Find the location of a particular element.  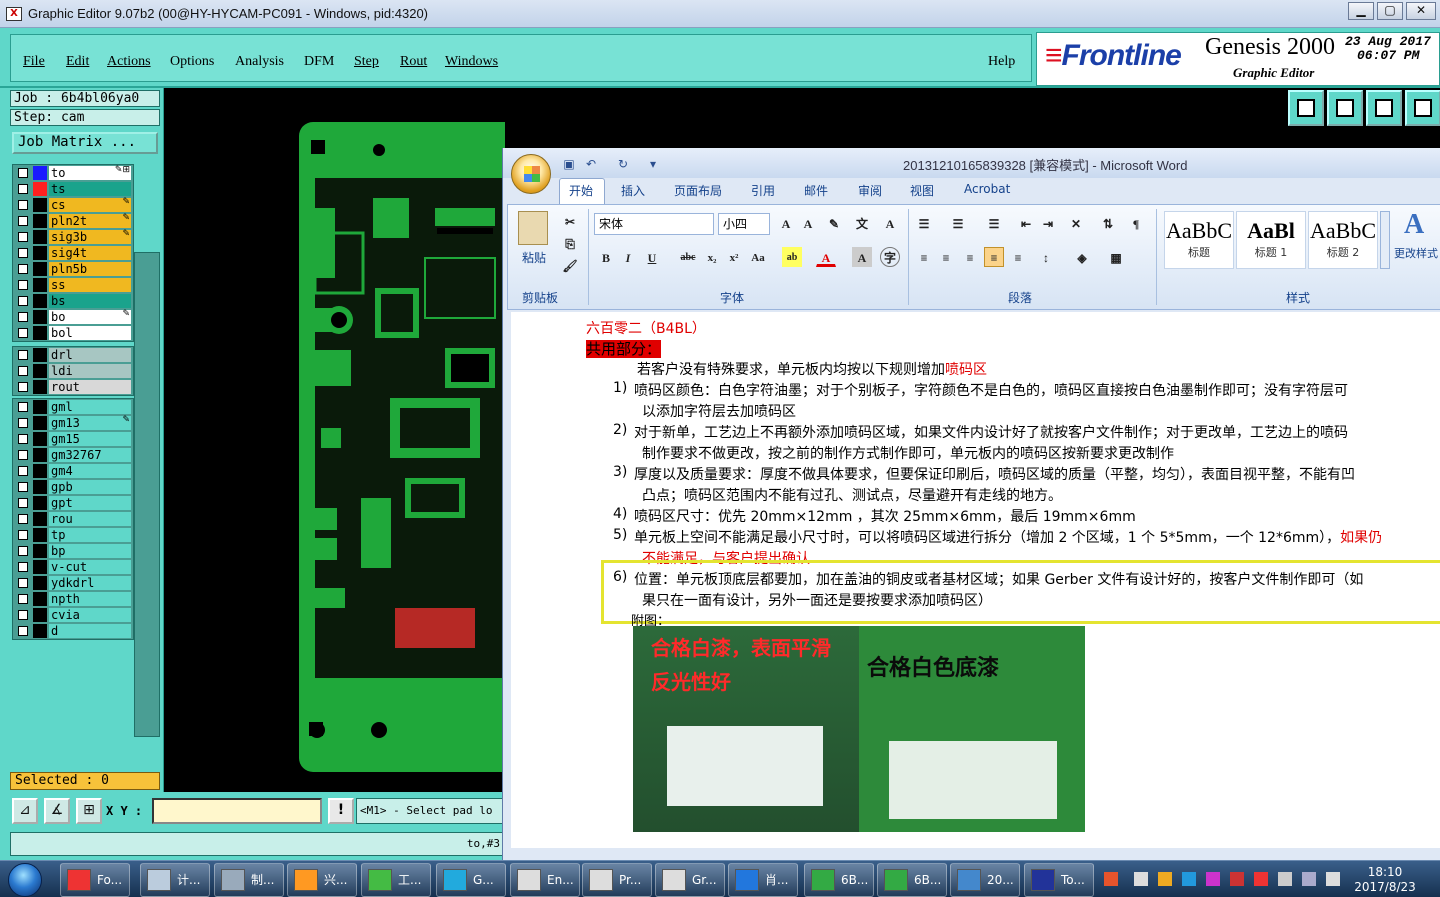

format-painter-icon: 🖌 is located at coordinates (570, 265).